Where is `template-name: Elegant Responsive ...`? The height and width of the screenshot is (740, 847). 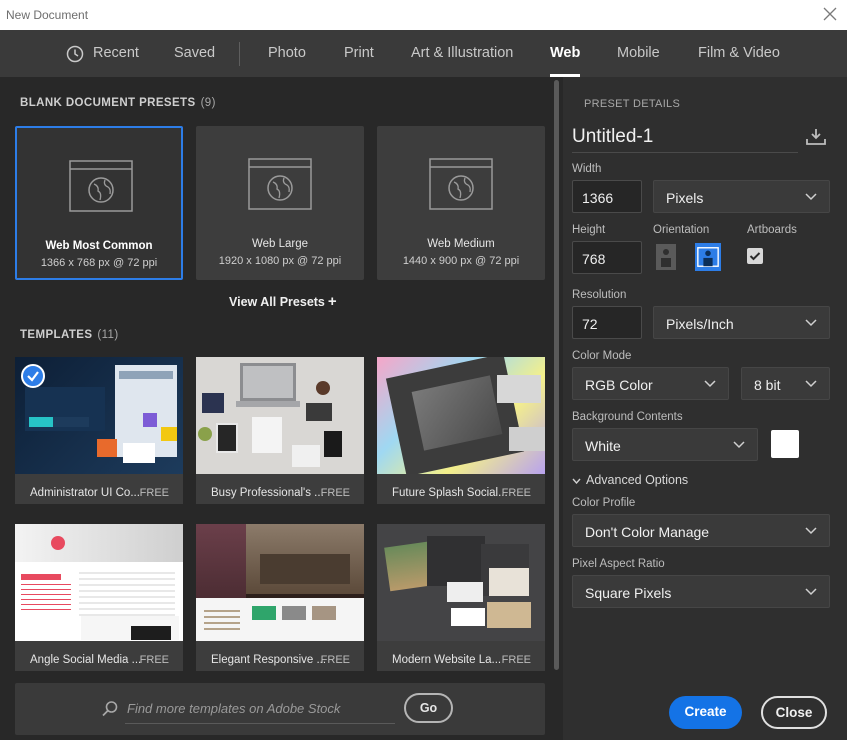 template-name: Elegant Responsive ... is located at coordinates (269, 660).